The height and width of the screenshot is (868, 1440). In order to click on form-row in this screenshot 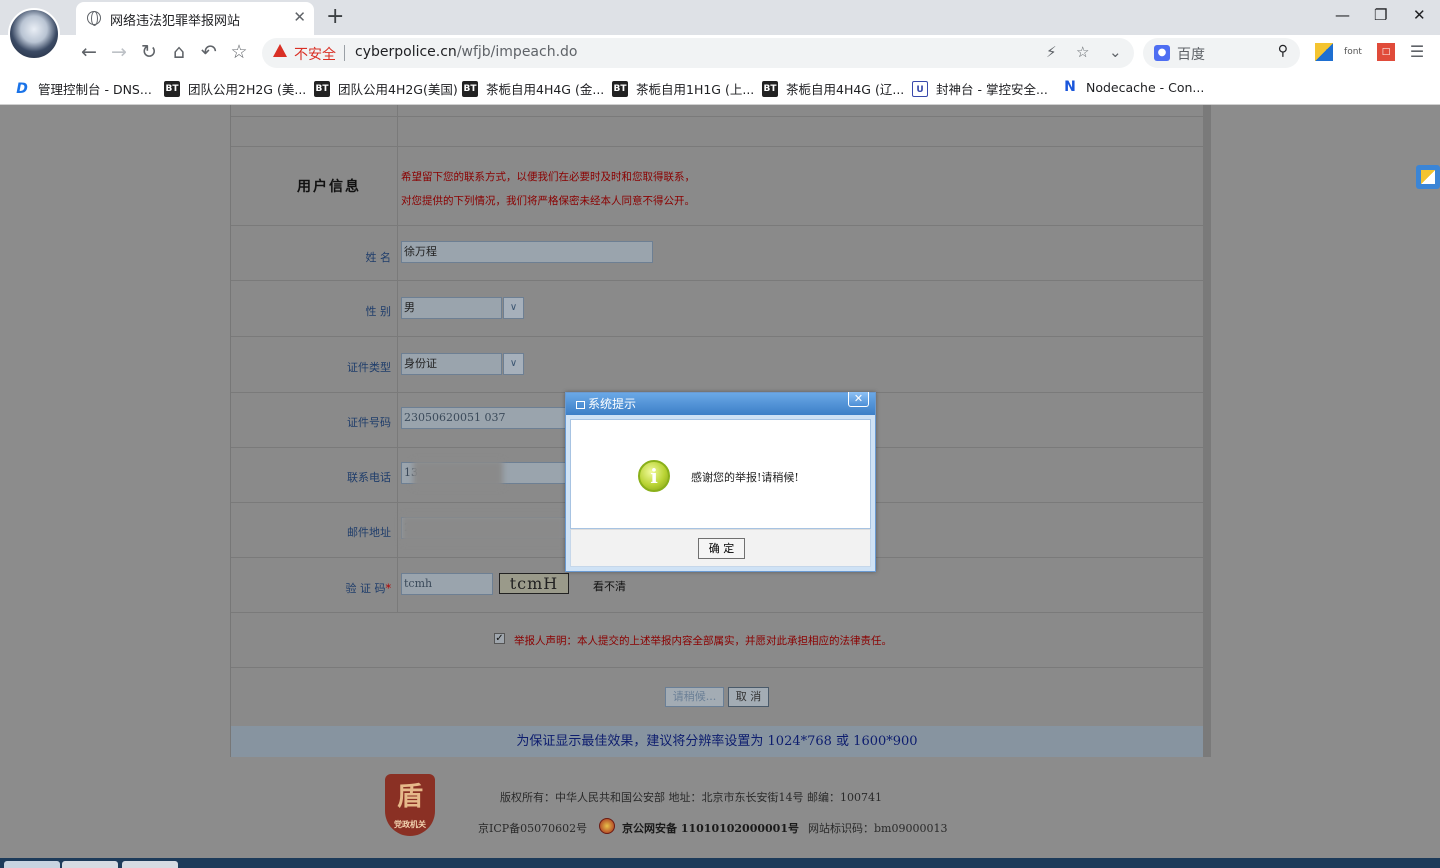, I will do `click(717, 111)`.